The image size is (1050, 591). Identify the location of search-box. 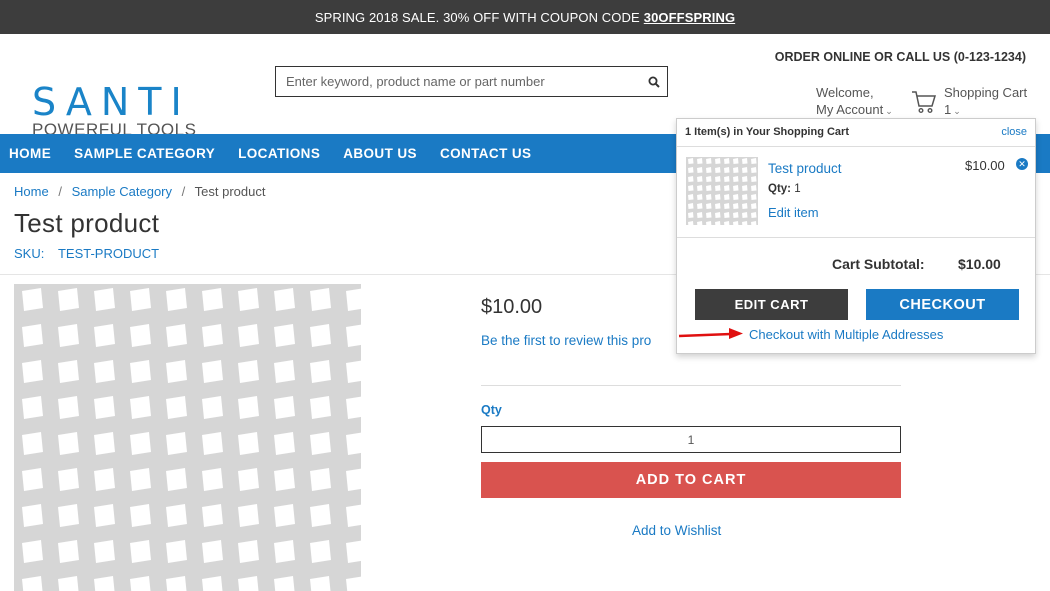
(471, 81).